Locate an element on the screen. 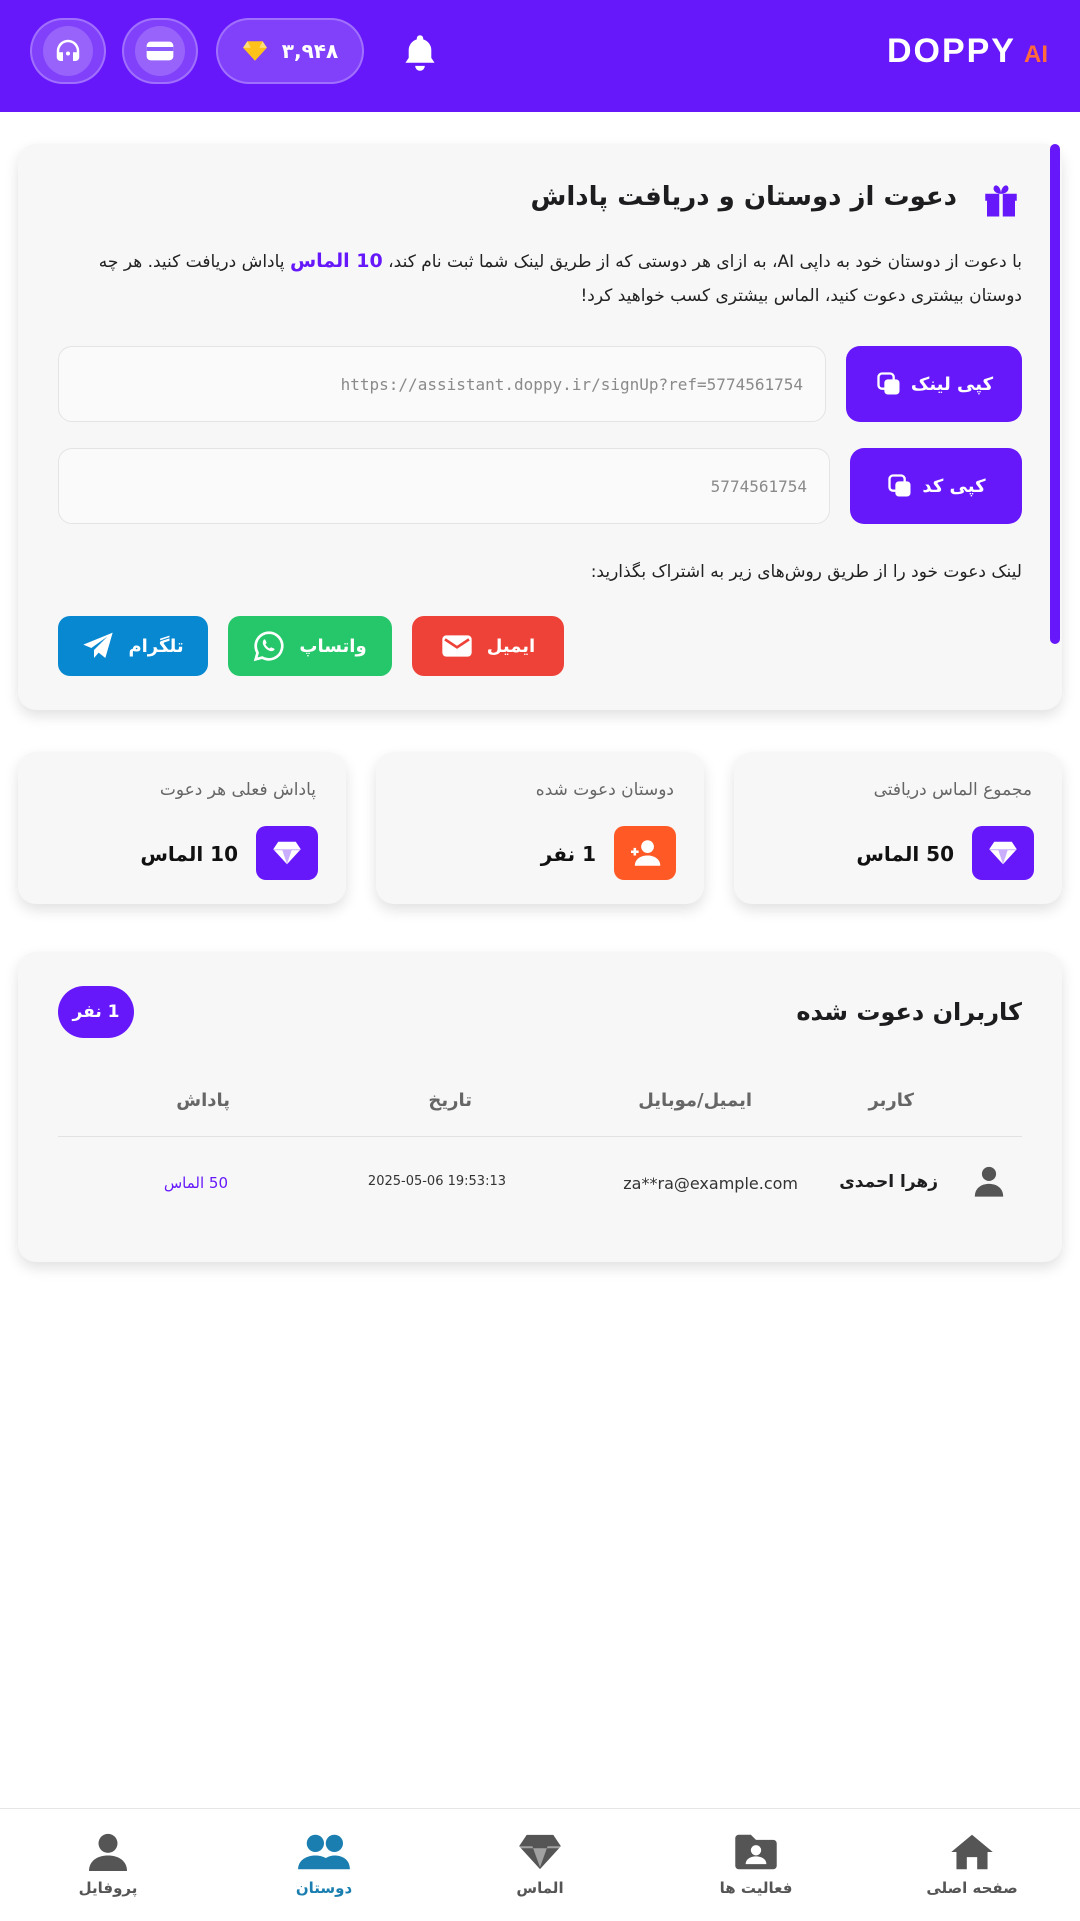 This screenshot has height=1921, width=1080. wallet-button is located at coordinates (160, 51).